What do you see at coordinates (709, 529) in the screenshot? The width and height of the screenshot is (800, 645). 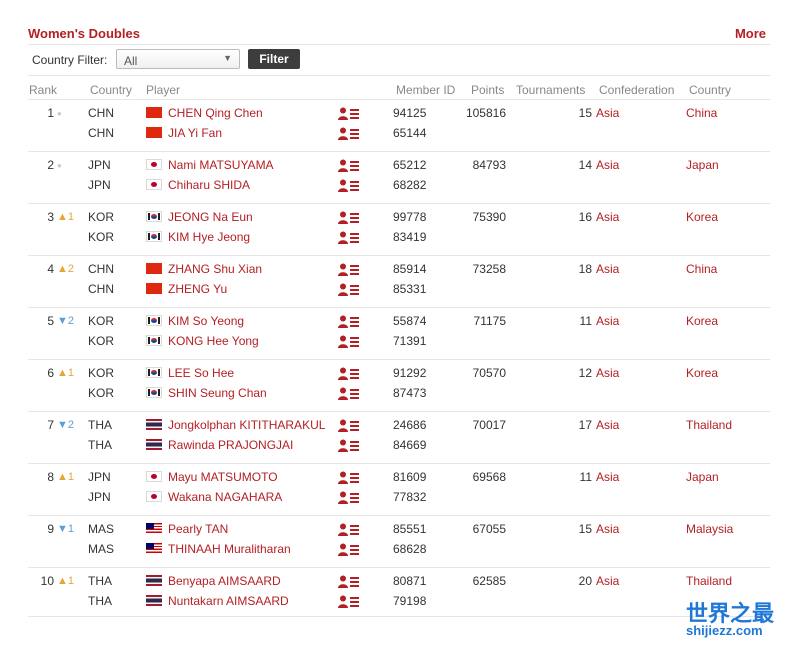 I see `country-link: Malaysia` at bounding box center [709, 529].